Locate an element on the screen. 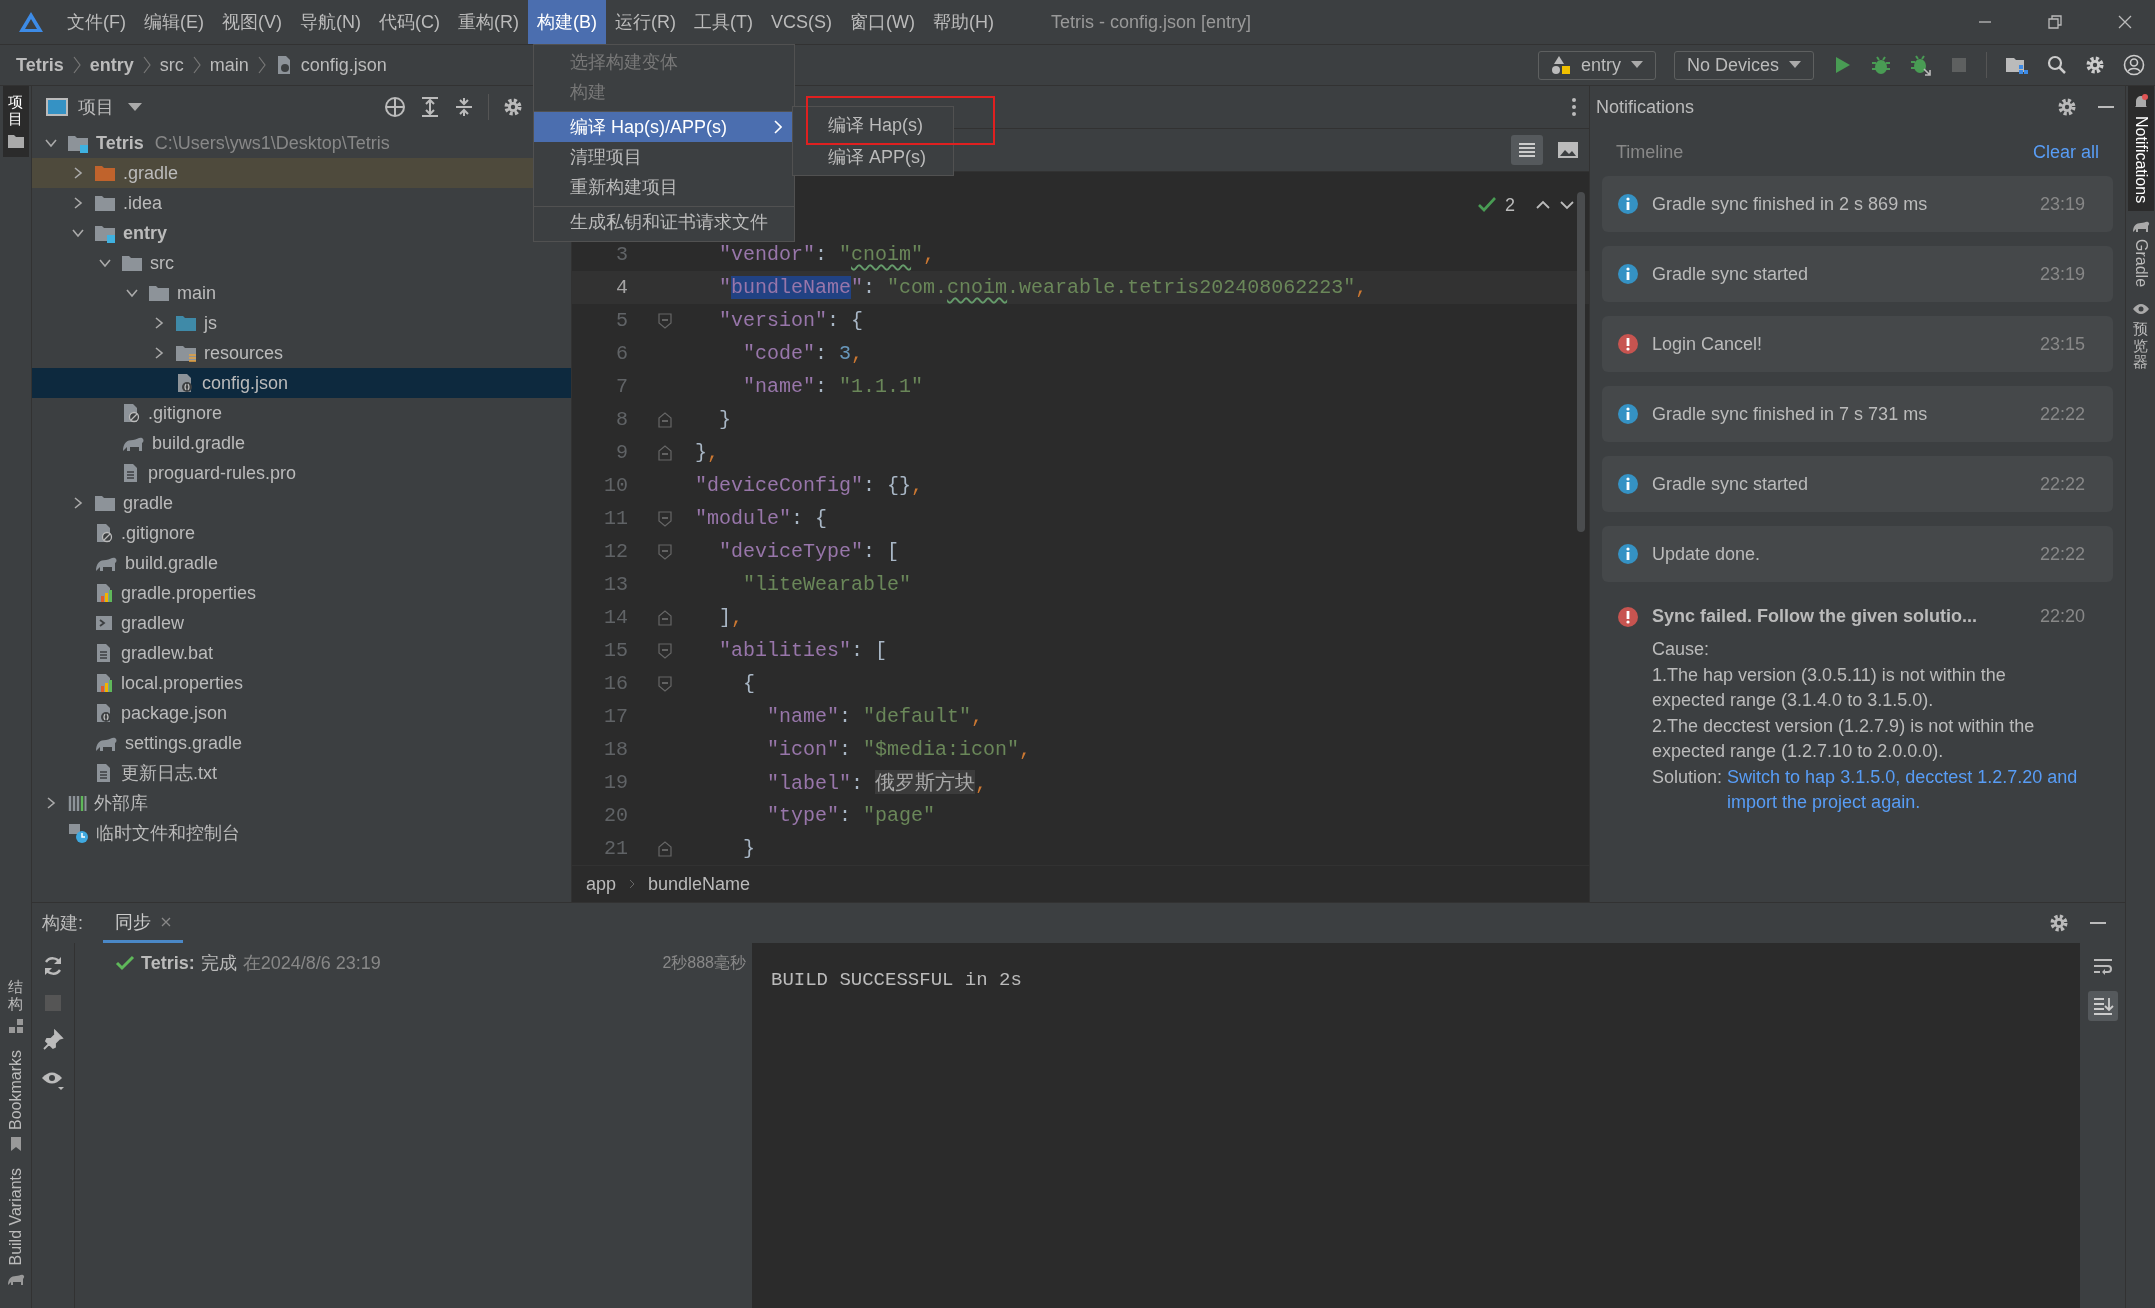 The width and height of the screenshot is (2155, 1308). menu-item: 重构(R) is located at coordinates (488, 22).